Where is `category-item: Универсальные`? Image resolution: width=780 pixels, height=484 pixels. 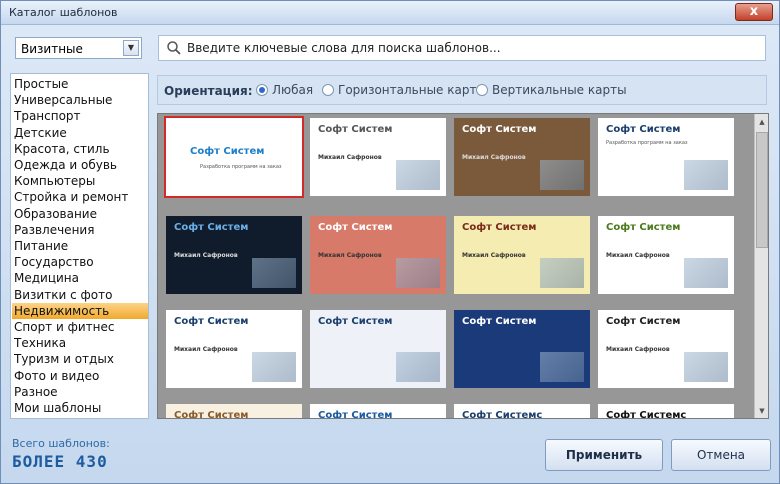 category-item: Универсальные is located at coordinates (80, 100).